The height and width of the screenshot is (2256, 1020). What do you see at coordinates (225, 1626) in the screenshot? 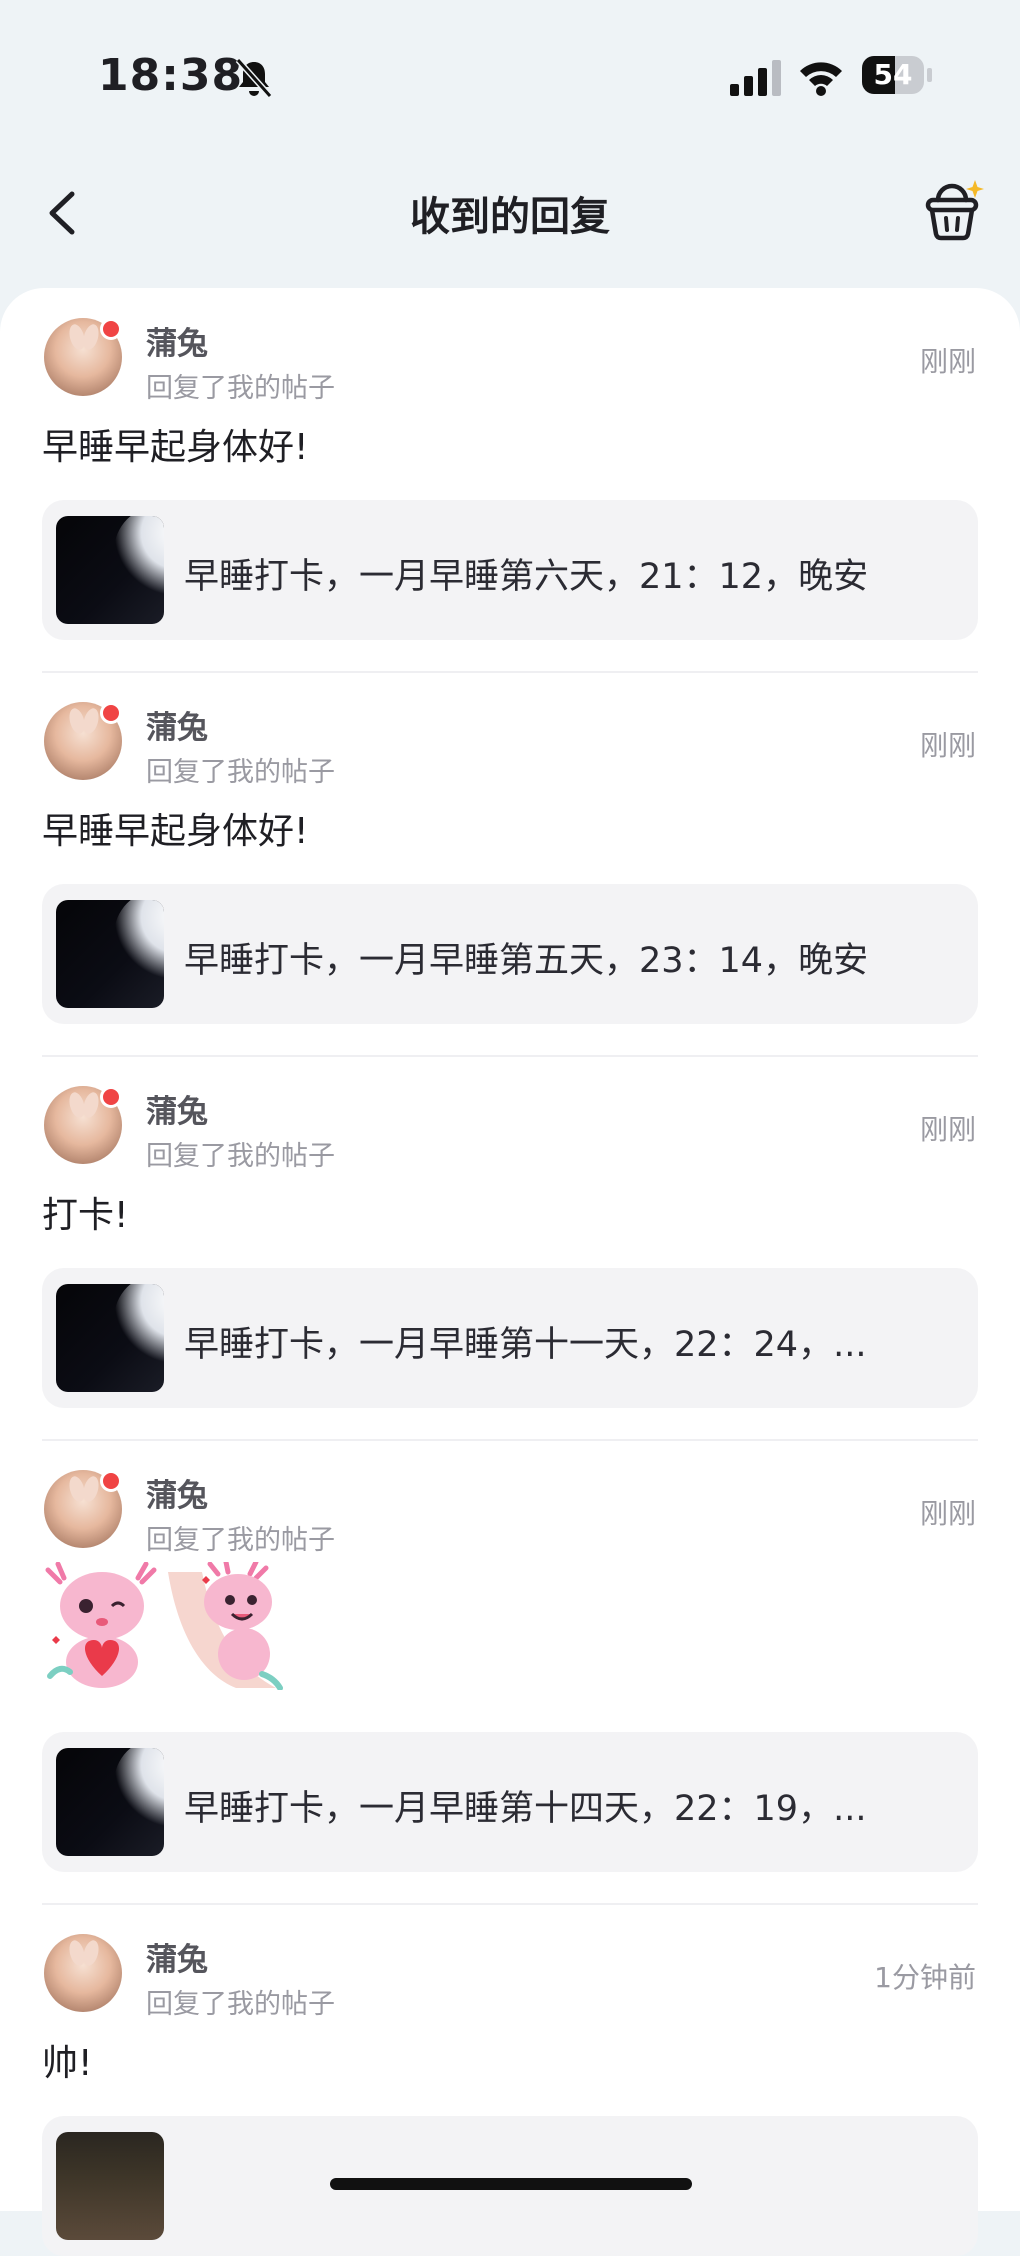
I see `axolotl-hug-sticker` at bounding box center [225, 1626].